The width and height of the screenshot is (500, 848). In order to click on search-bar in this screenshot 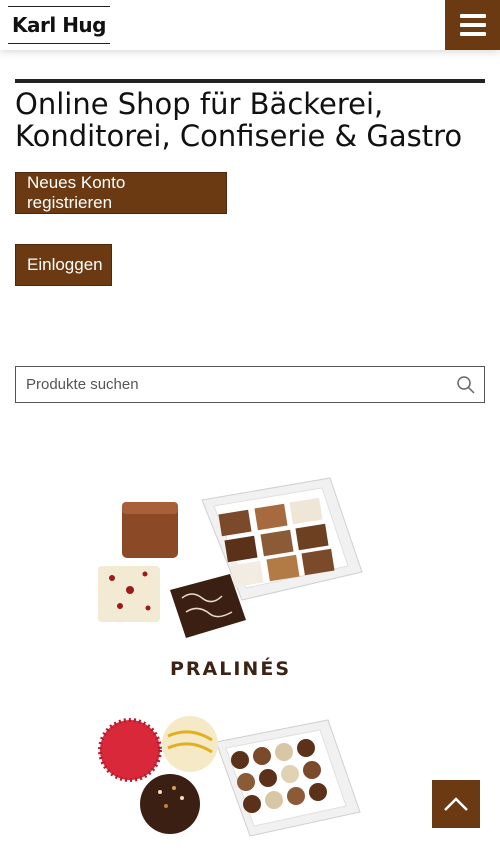, I will do `click(250, 384)`.